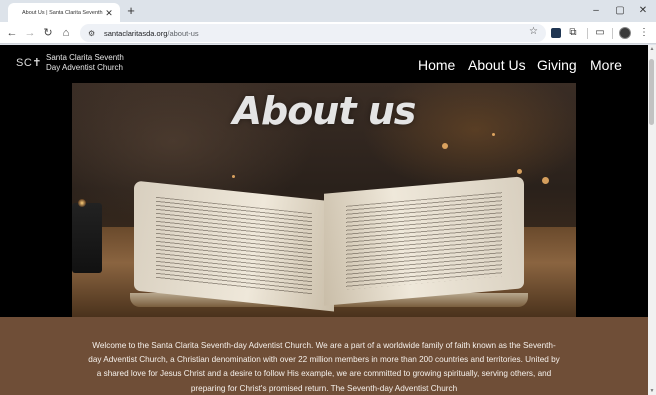 The width and height of the screenshot is (656, 395). I want to click on nav-giving: Giving, so click(557, 65).